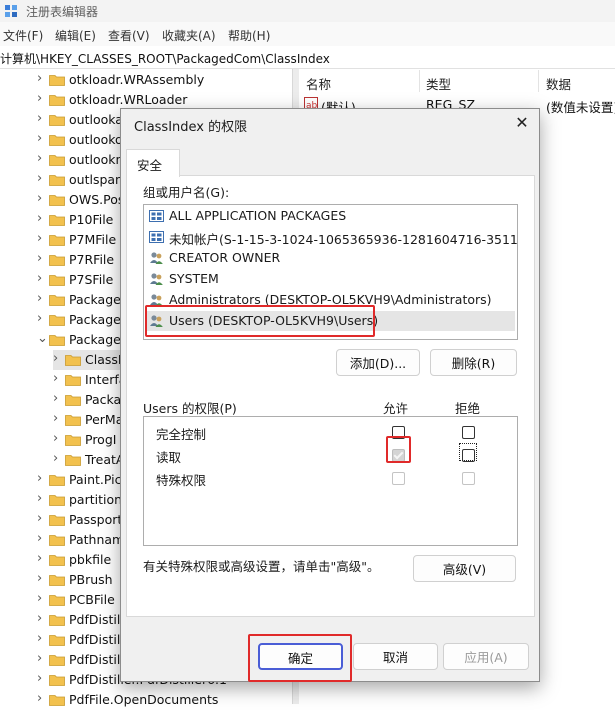 Image resolution: width=615 pixels, height=710 pixels. I want to click on advanced-button: 高级(V), so click(464, 568).